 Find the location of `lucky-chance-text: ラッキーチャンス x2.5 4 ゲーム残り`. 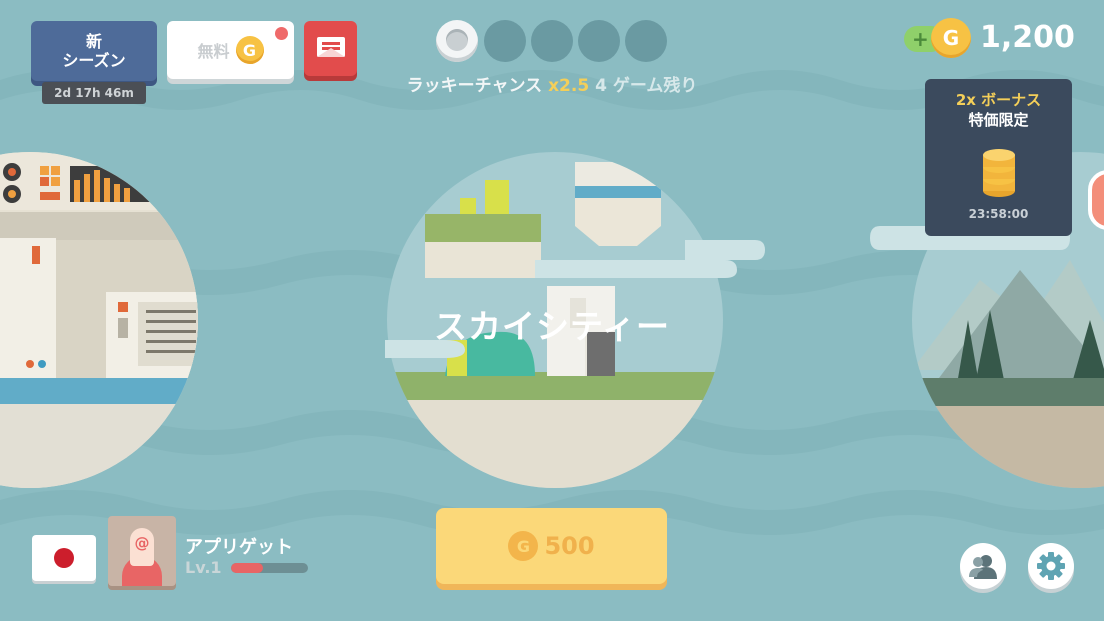

lucky-chance-text: ラッキーチャンス x2.5 4 ゲーム残り is located at coordinates (552, 83).